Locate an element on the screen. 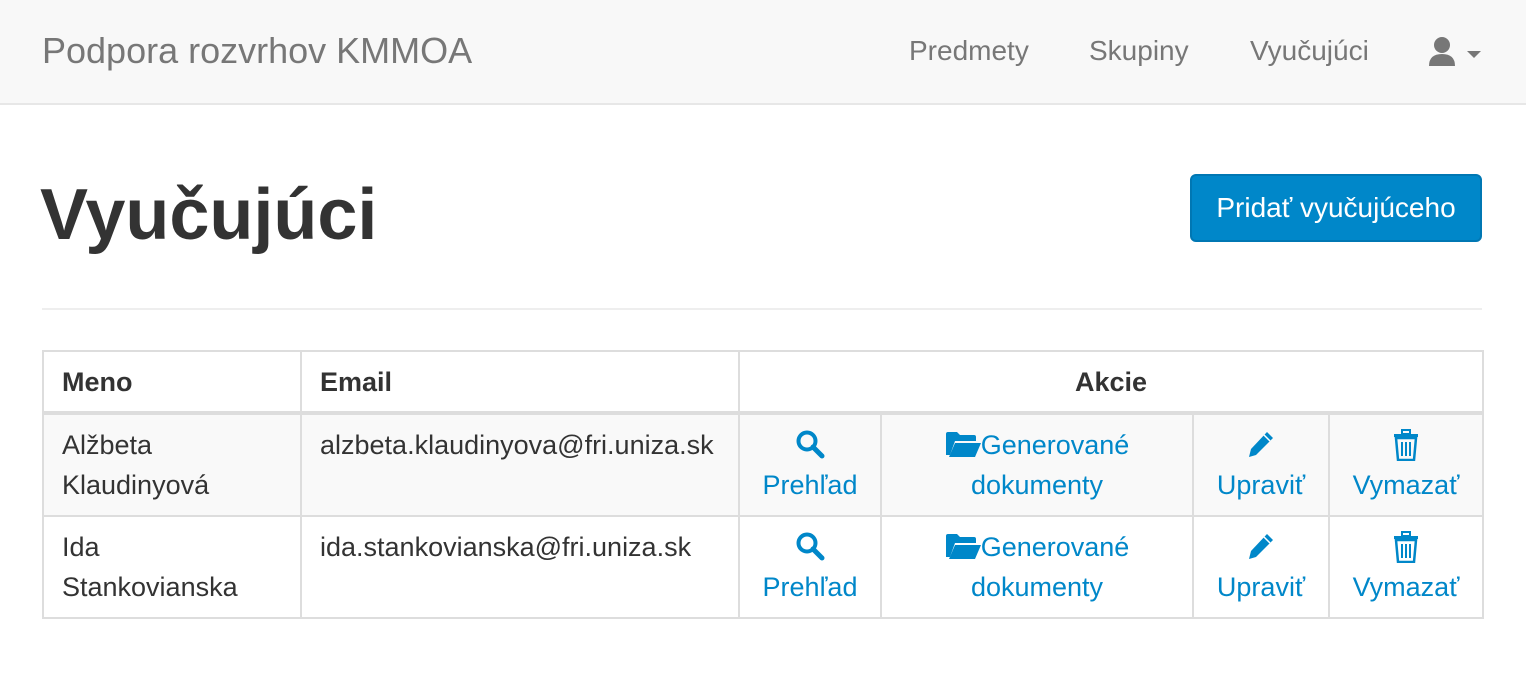  add-teacher-button: Pridať vyučujúceho is located at coordinates (1336, 208).